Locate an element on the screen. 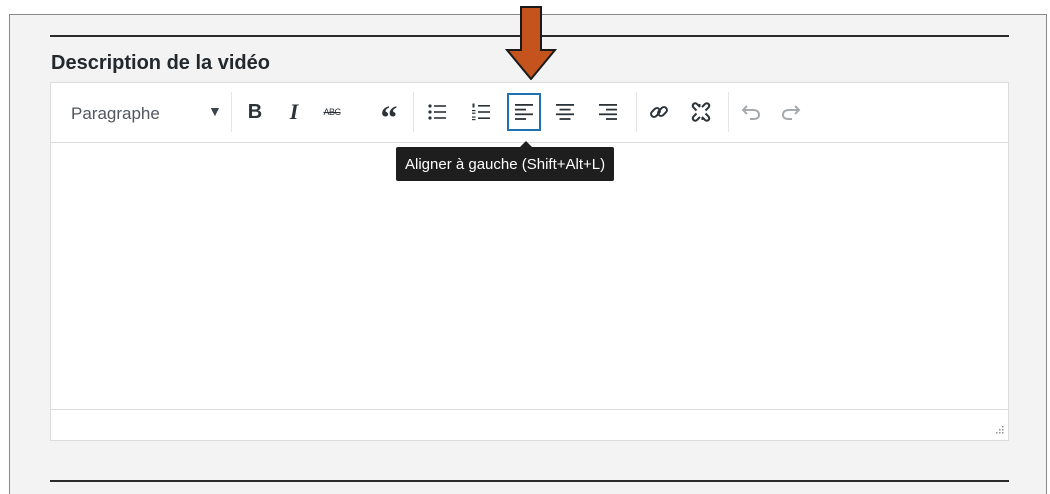  undo-button is located at coordinates (751, 112).